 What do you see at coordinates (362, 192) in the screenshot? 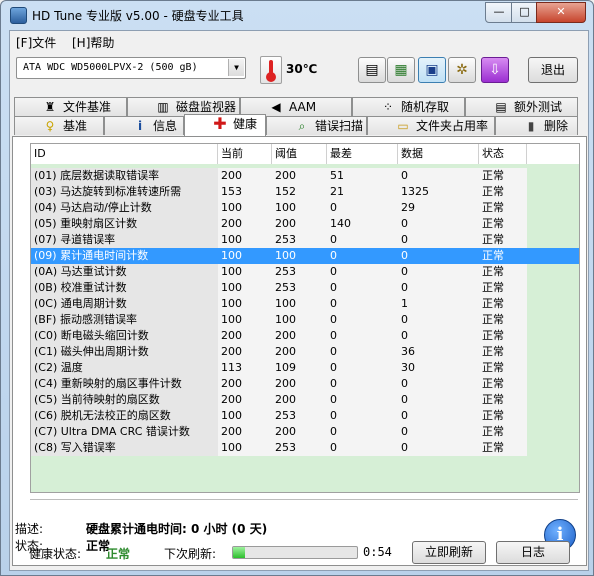
I see `cell-worst: 21` at bounding box center [362, 192].